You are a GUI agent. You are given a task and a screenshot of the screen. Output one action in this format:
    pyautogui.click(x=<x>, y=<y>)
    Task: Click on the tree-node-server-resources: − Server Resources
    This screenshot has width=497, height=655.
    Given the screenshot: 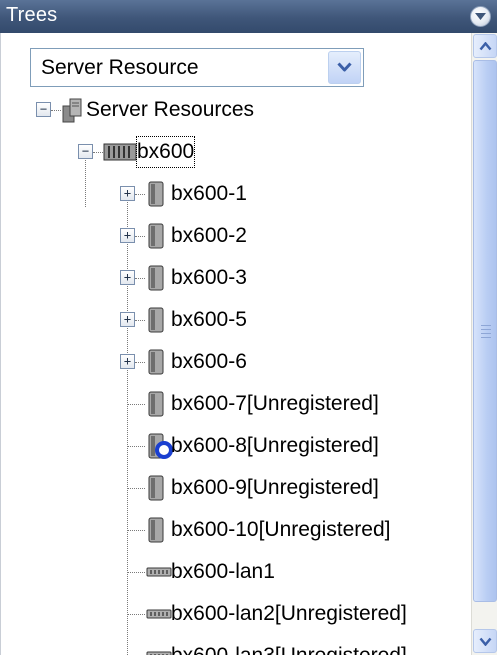 What is the action you would take?
    pyautogui.click(x=236, y=110)
    